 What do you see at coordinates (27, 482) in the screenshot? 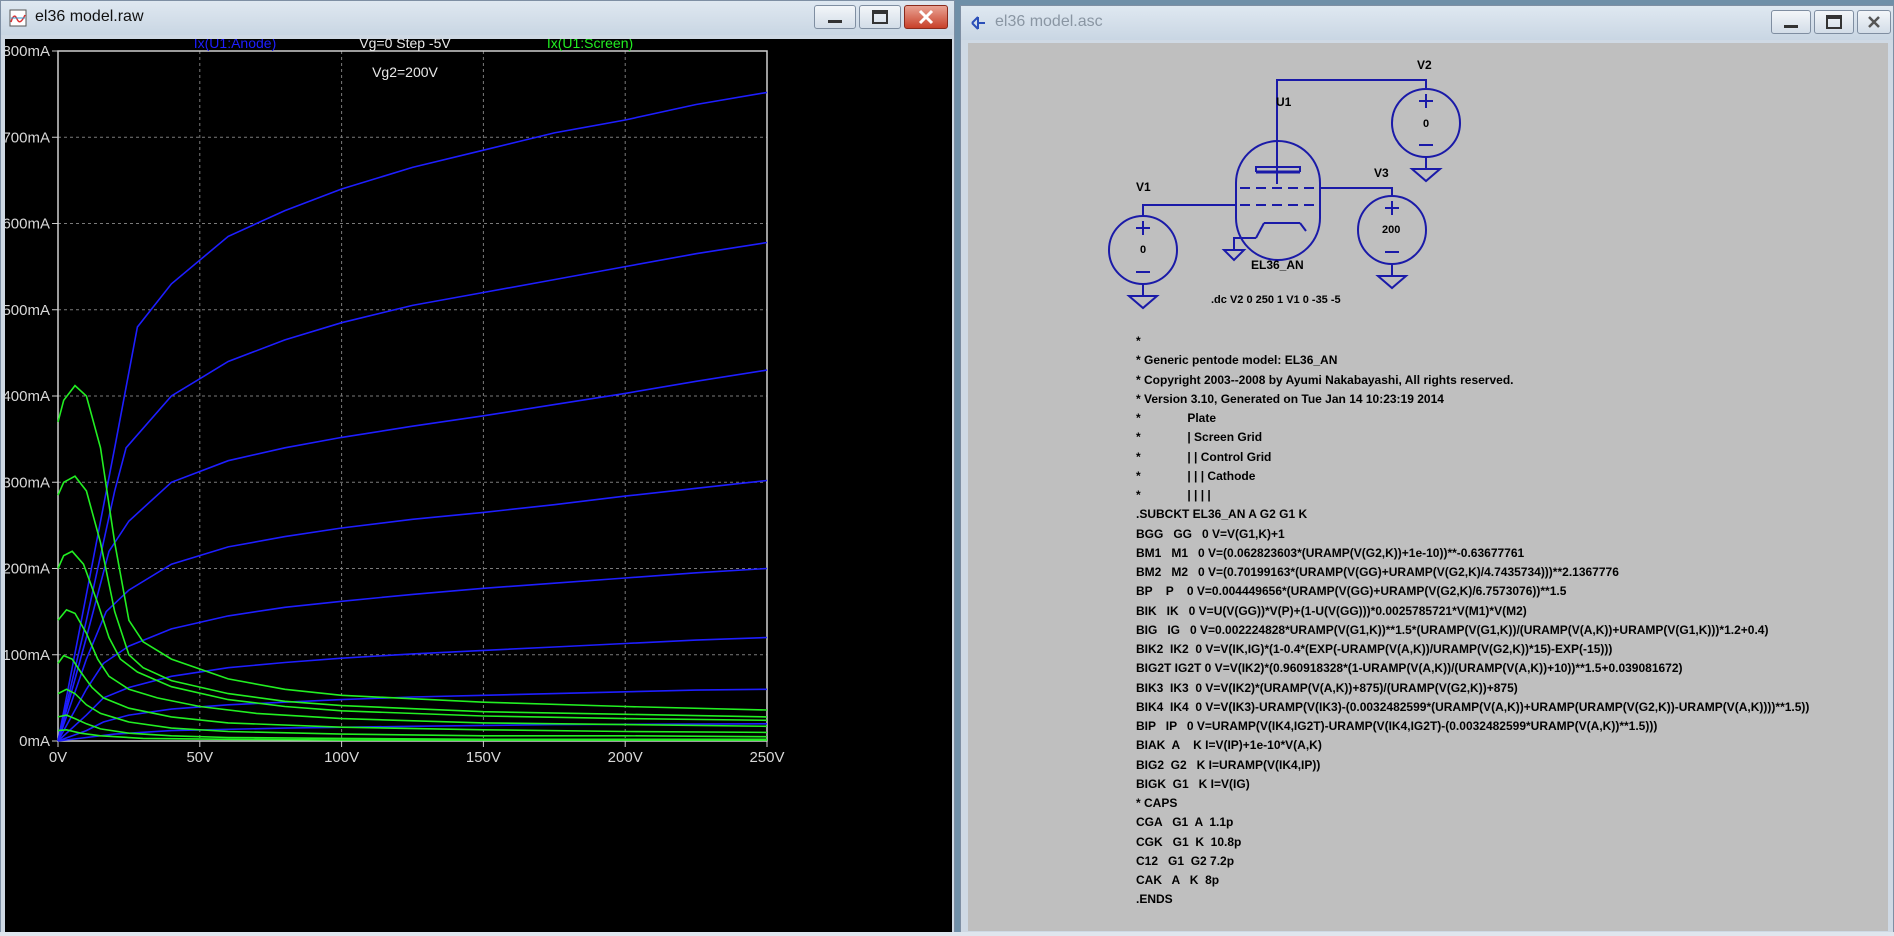
I see `y-tick-label: 300mA` at bounding box center [27, 482].